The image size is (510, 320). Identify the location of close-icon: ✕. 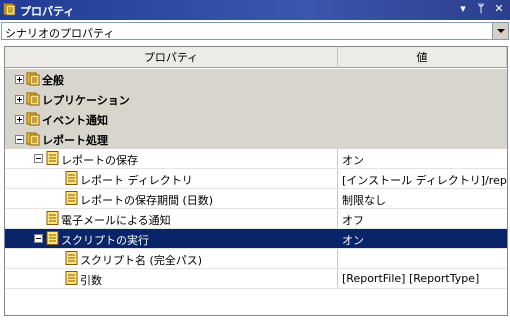
(499, 9).